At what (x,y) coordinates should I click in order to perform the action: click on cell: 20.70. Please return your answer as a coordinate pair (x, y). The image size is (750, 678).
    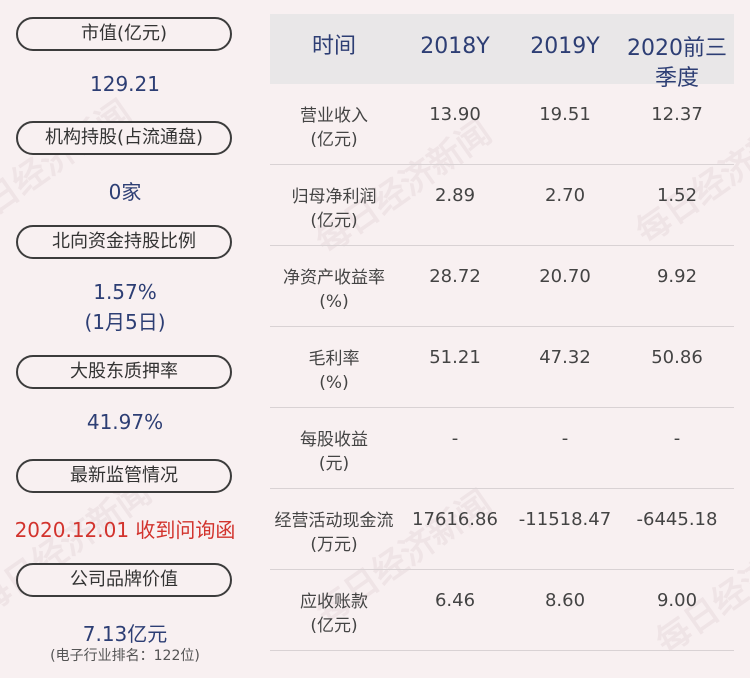
    Looking at the image, I should click on (565, 276).